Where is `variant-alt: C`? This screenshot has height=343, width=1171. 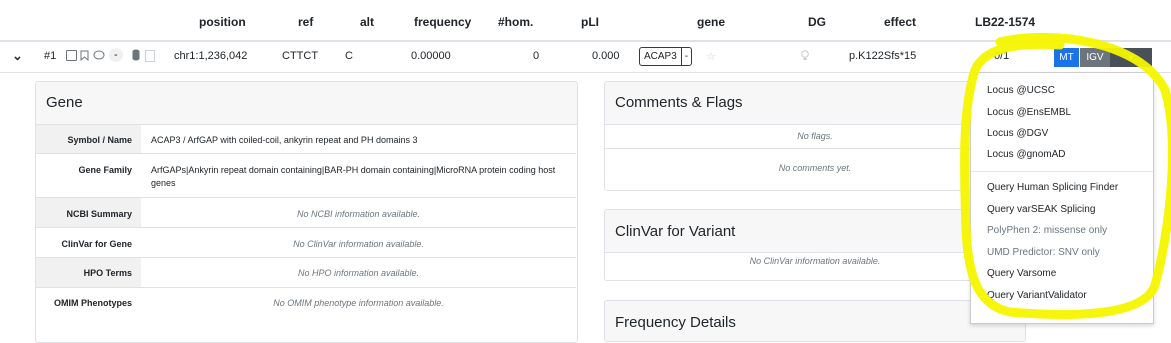 variant-alt: C is located at coordinates (349, 56).